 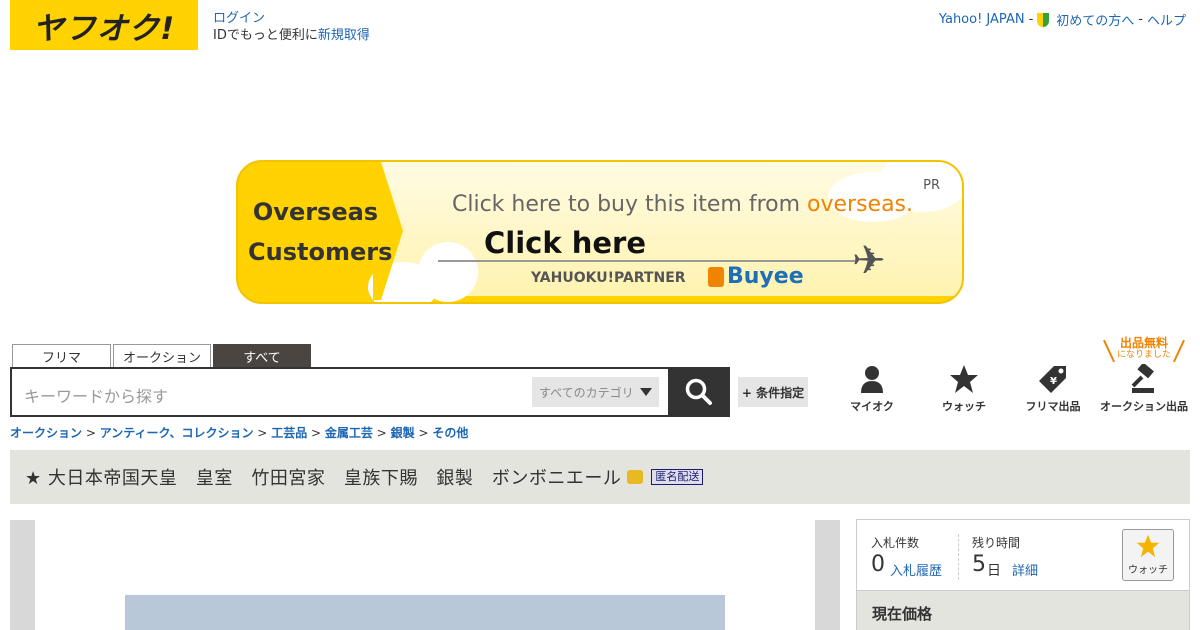 I want to click on shortcut-auction-listing: オークション出品, so click(x=1144, y=389).